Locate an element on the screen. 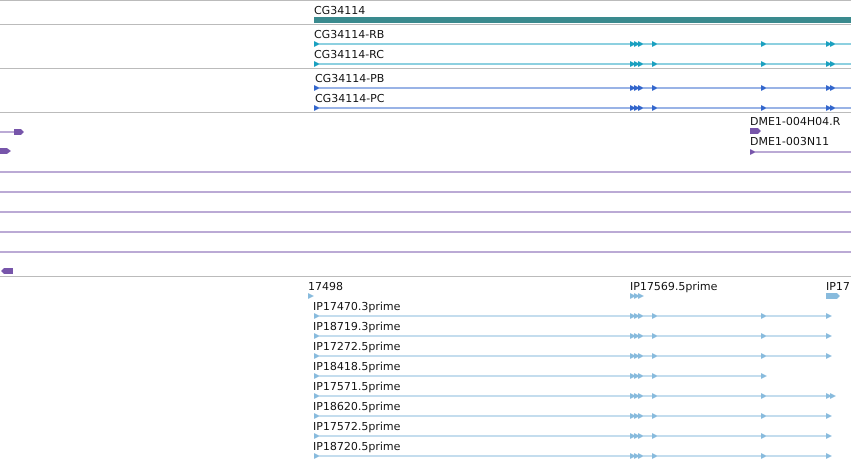 This screenshot has width=851, height=460. feature-label: IP18620.5prime is located at coordinates (356, 406).